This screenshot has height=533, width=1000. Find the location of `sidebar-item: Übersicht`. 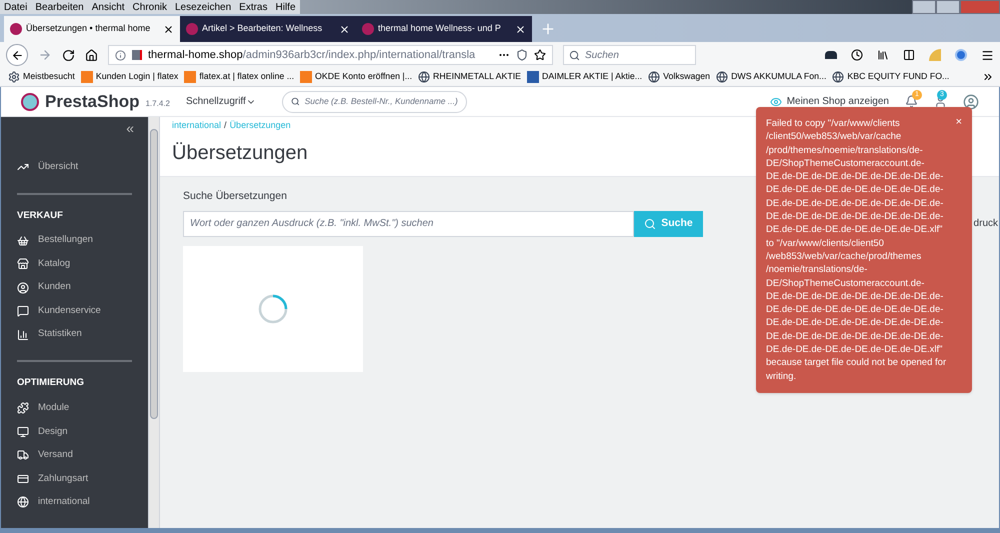

sidebar-item: Übersicht is located at coordinates (82, 166).